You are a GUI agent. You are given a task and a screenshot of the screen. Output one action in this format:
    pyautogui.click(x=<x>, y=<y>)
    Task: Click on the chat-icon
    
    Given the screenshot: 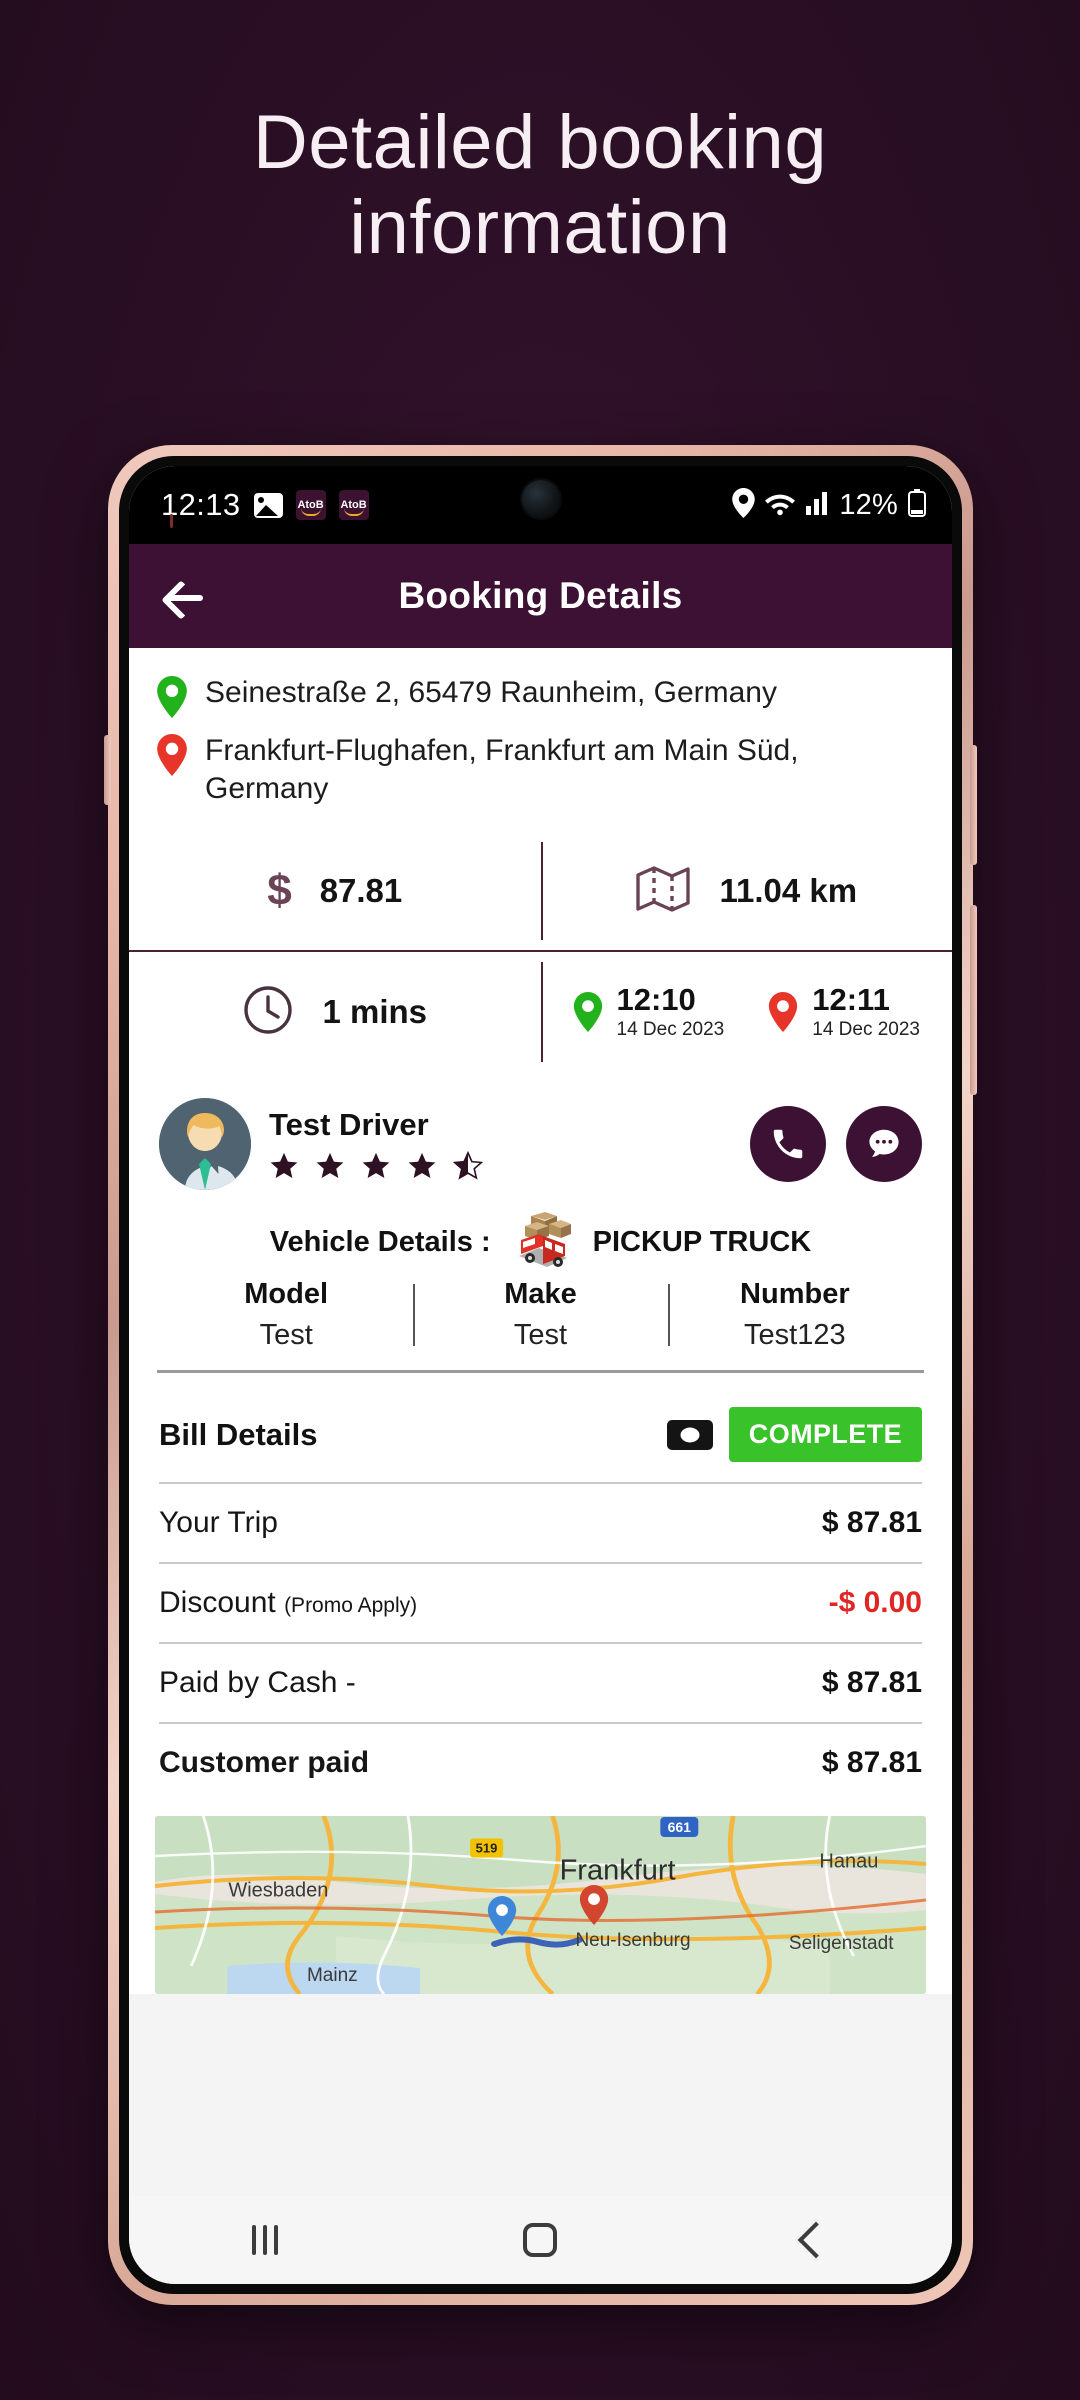 What is the action you would take?
    pyautogui.click(x=884, y=1143)
    